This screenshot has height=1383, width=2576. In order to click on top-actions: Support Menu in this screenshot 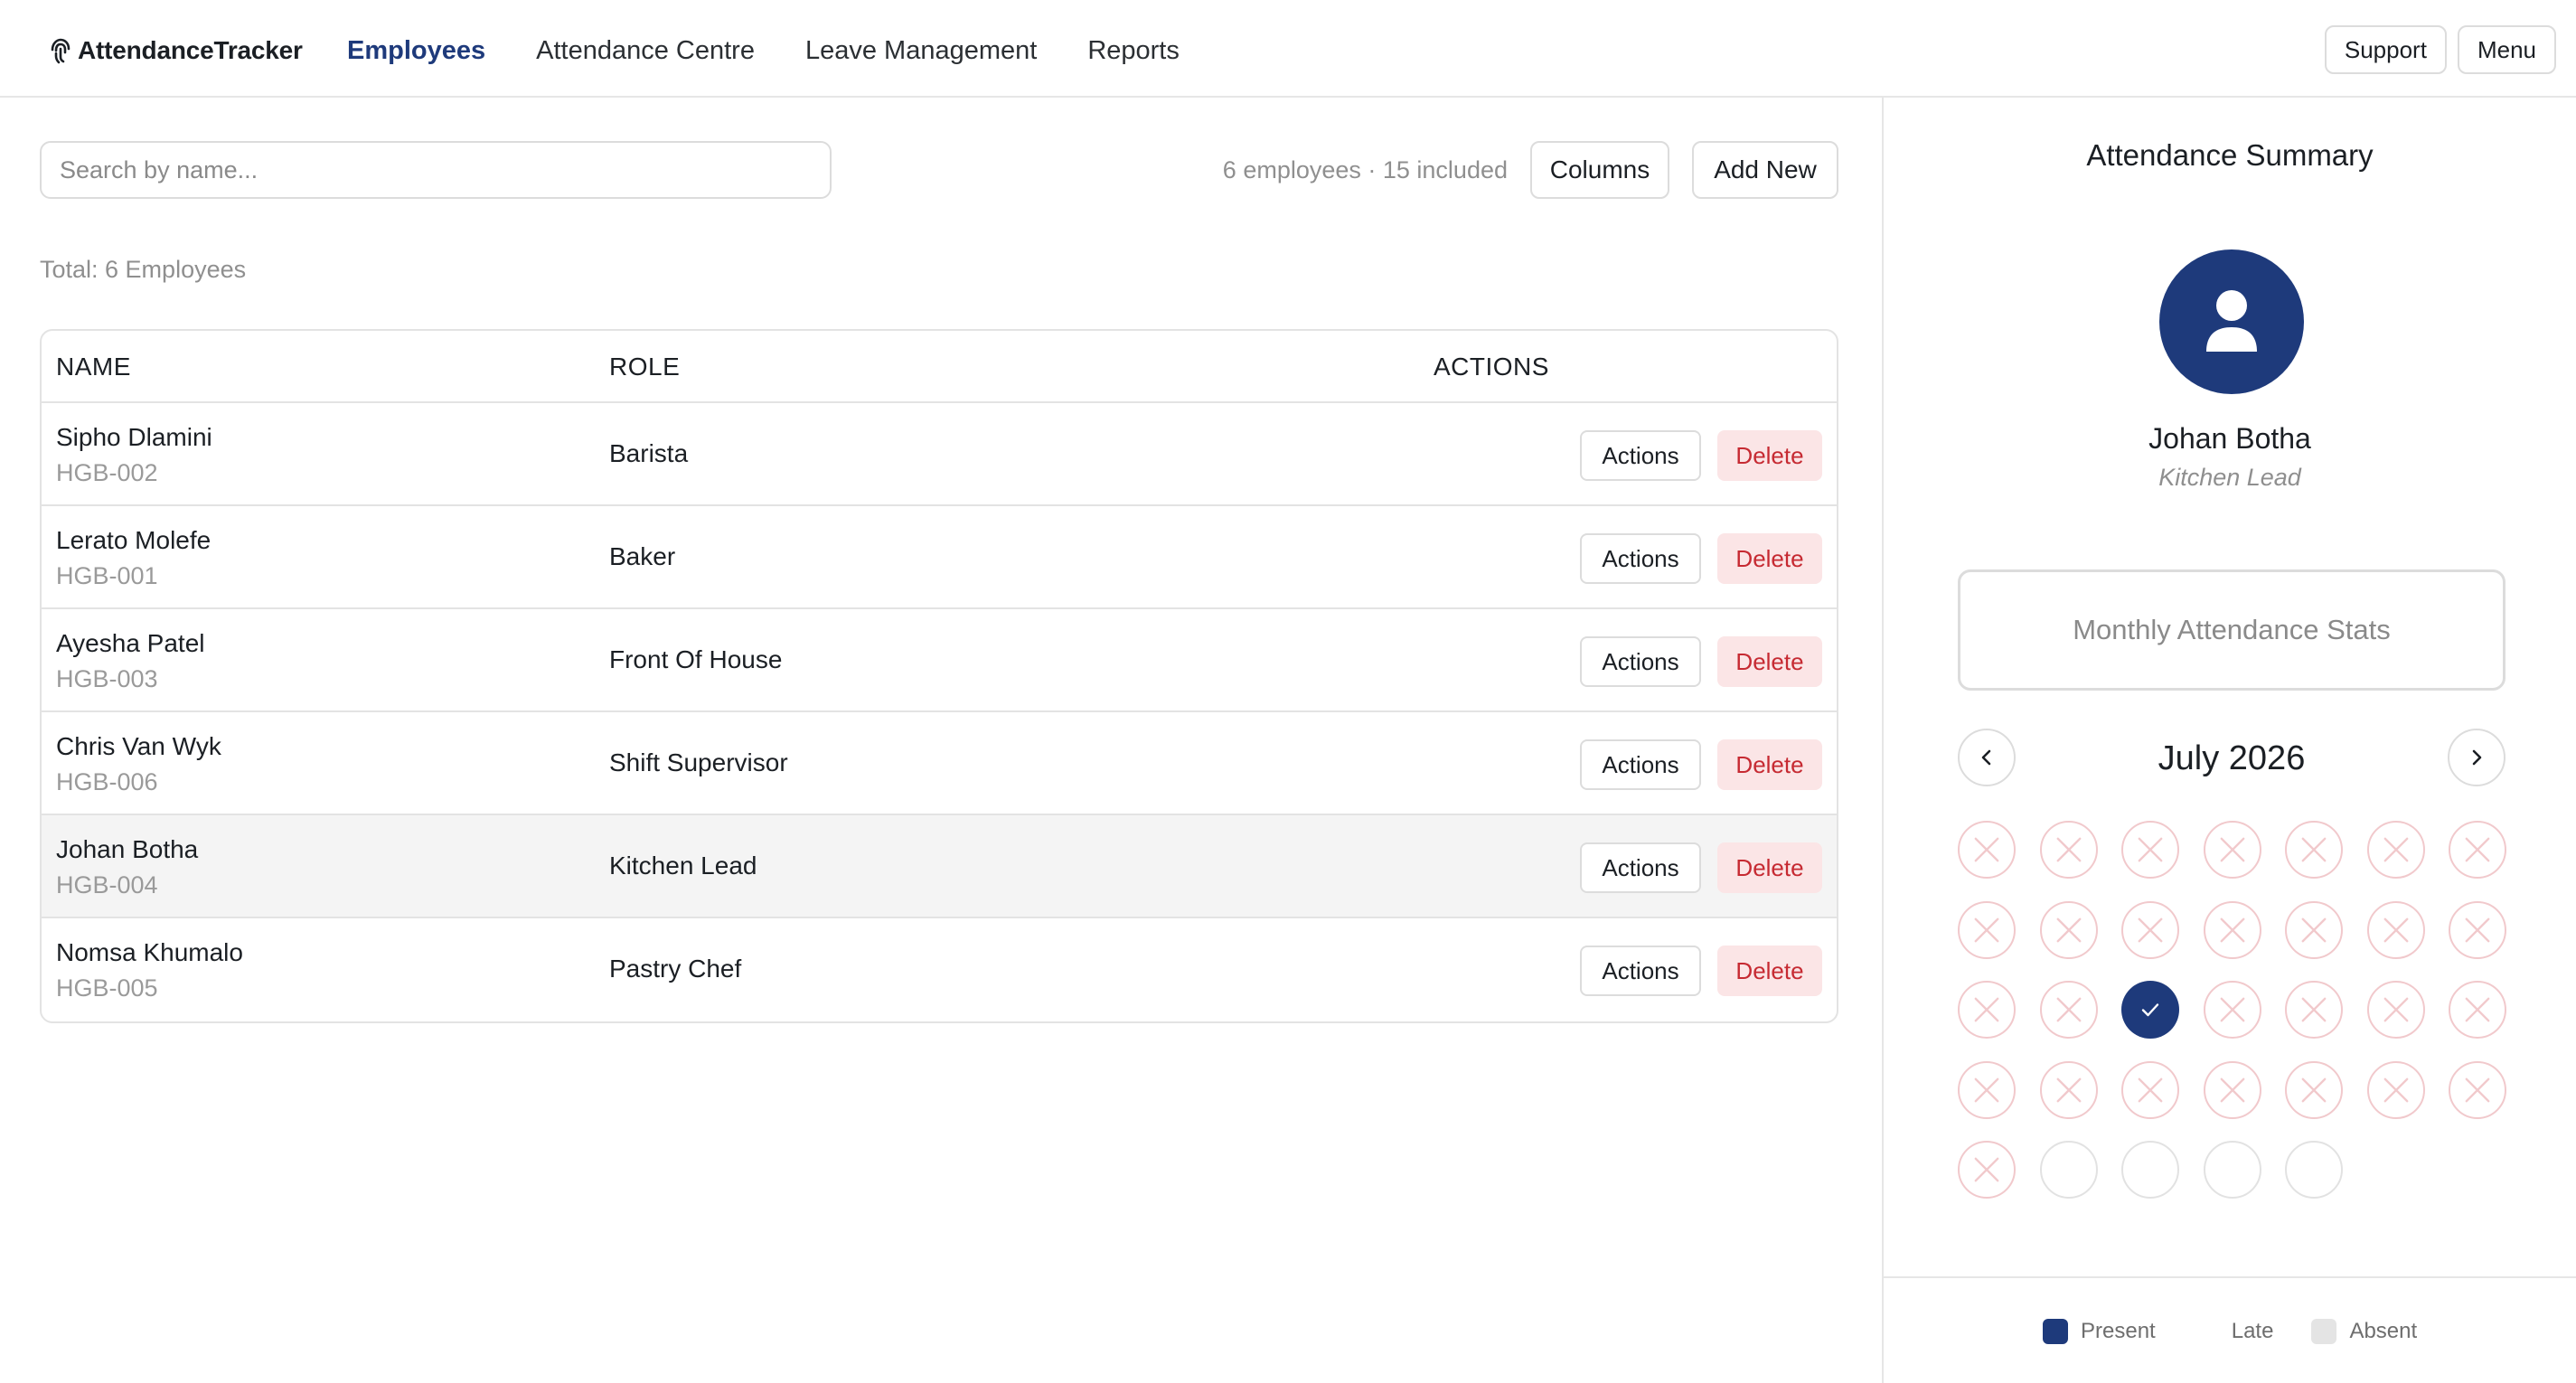, I will do `click(2440, 50)`.